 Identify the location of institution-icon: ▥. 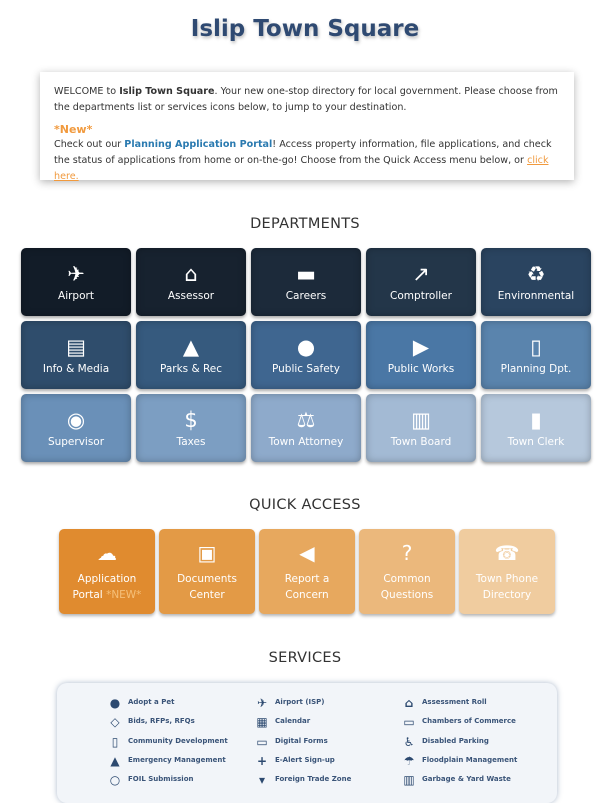
(421, 420).